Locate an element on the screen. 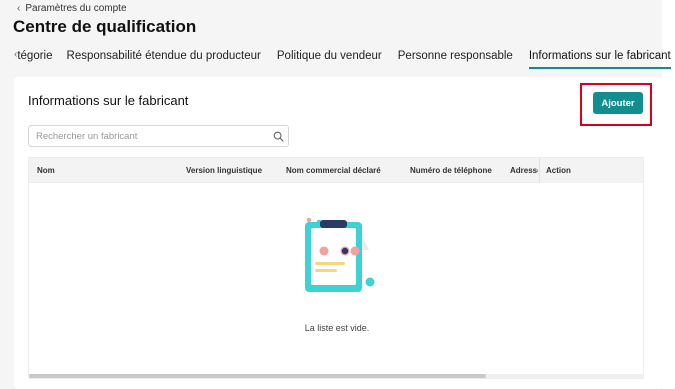 Image resolution: width=675 pixels, height=389 pixels. horizontal-scrollbar is located at coordinates (336, 376).